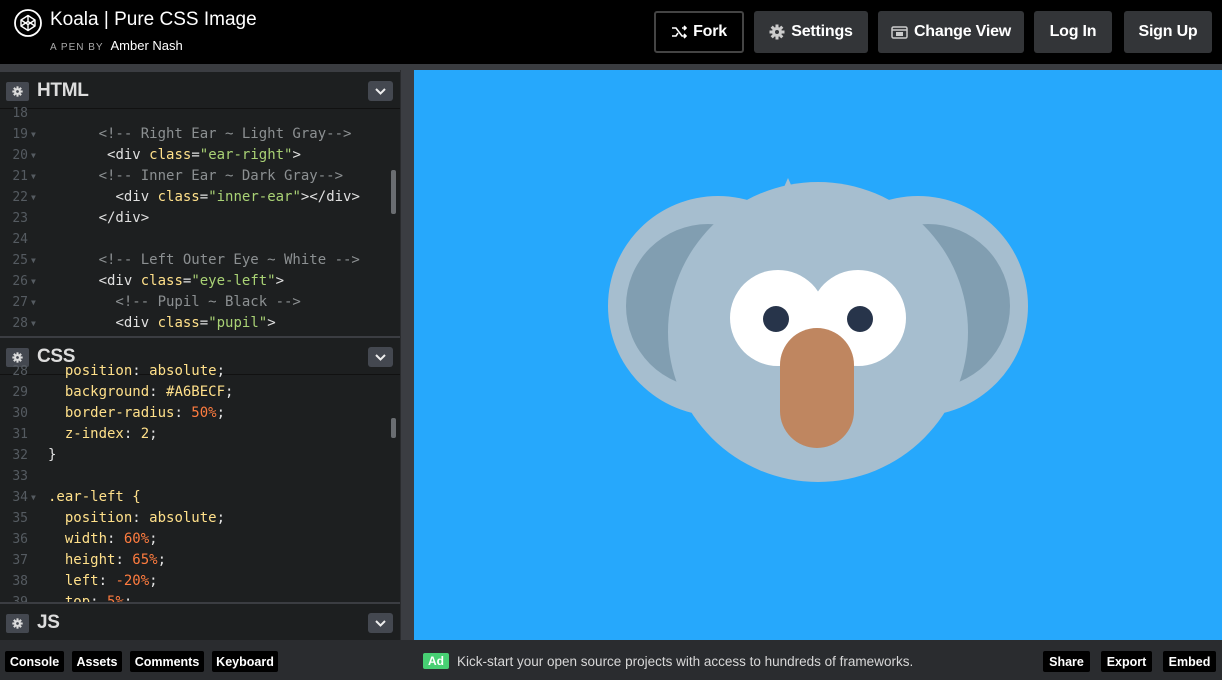  I want to click on code-text: <div class="eye-left">, so click(166, 281).